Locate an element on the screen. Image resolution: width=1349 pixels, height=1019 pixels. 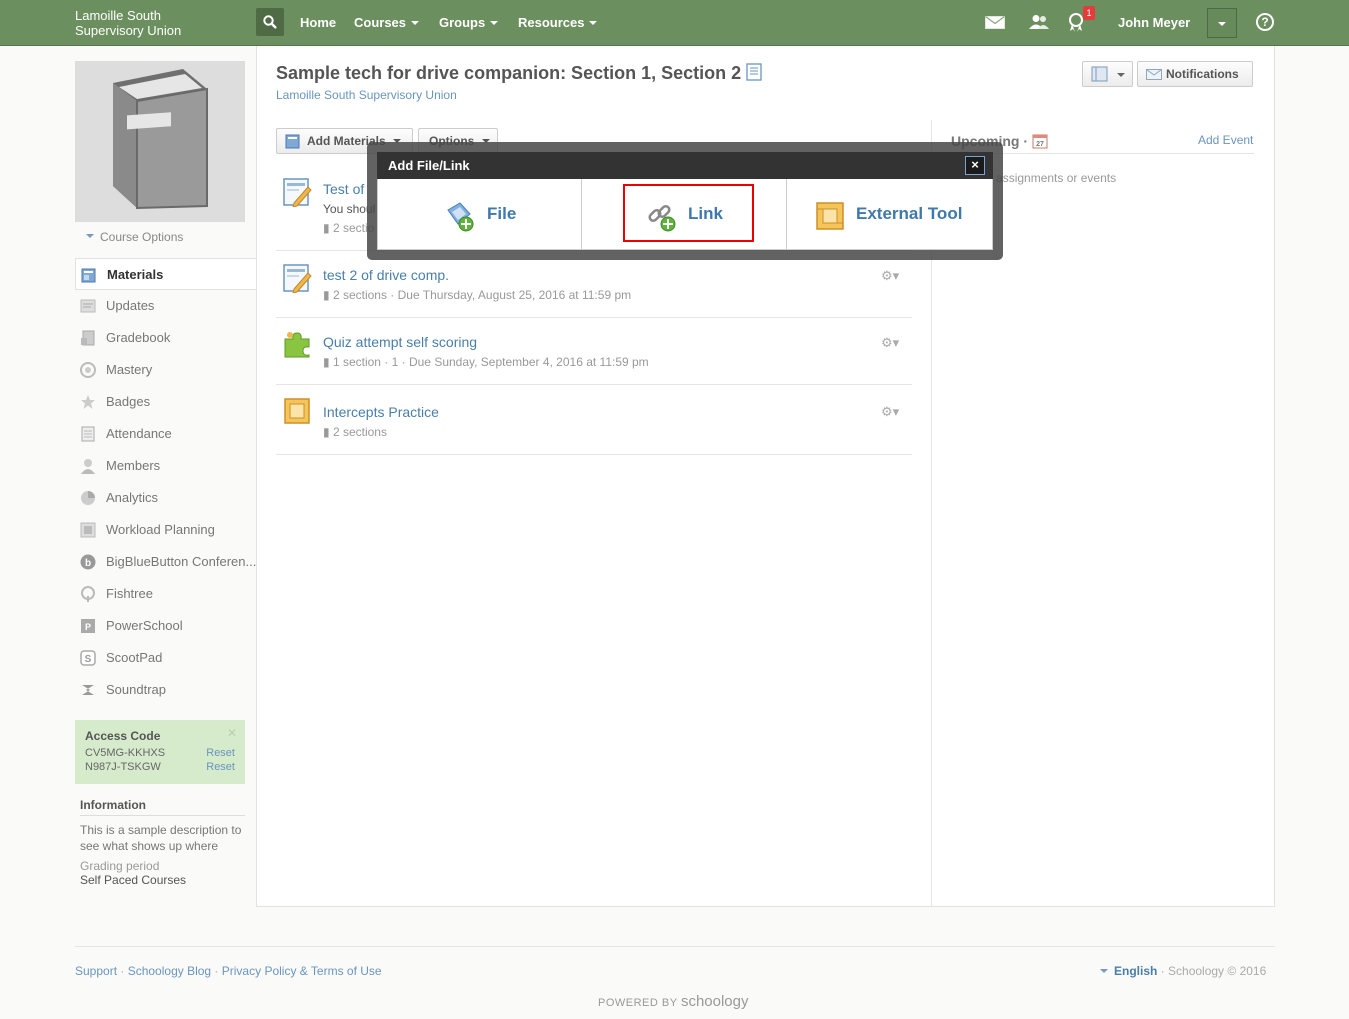
access-code-value: N987J-TSKGW is located at coordinates (123, 767).